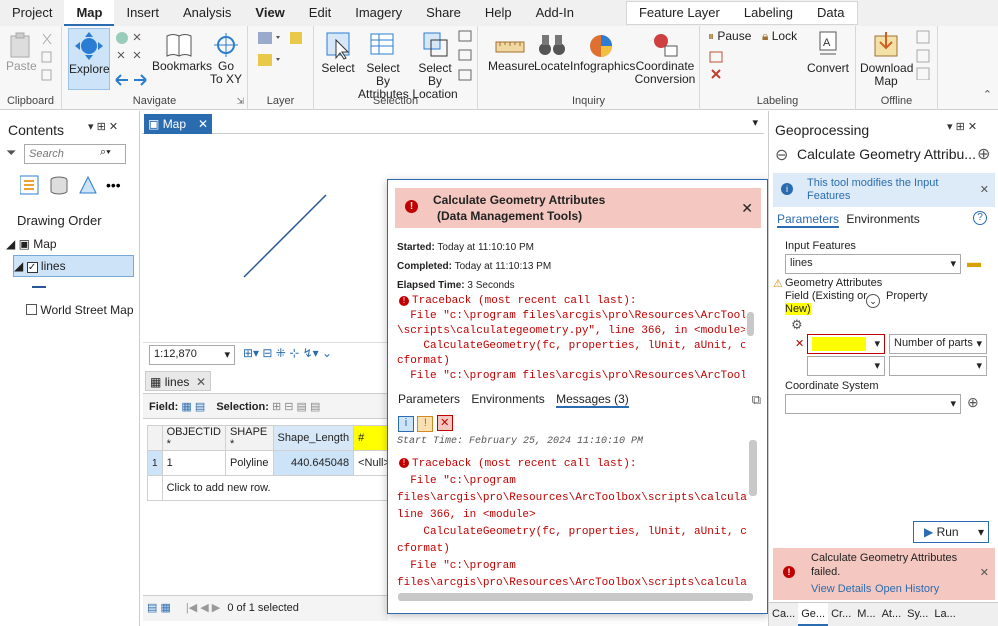 Image resolution: width=998 pixels, height=626 pixels. I want to click on locate-button: Locate, so click(552, 52).